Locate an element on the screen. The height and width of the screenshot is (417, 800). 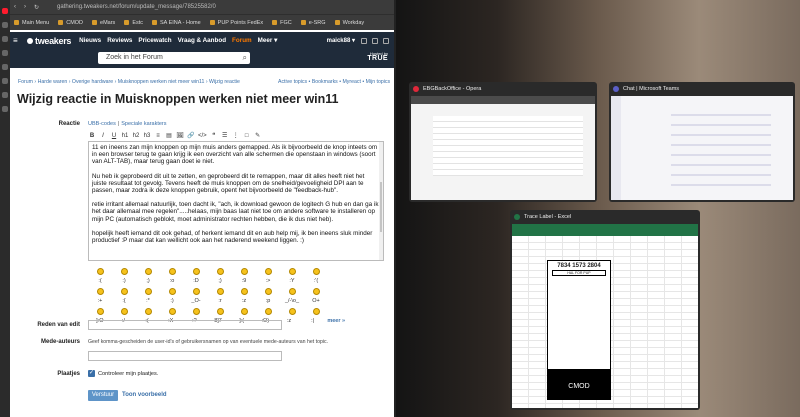
bookmark-item: SA EINA - Home is located at coordinates (176, 23).